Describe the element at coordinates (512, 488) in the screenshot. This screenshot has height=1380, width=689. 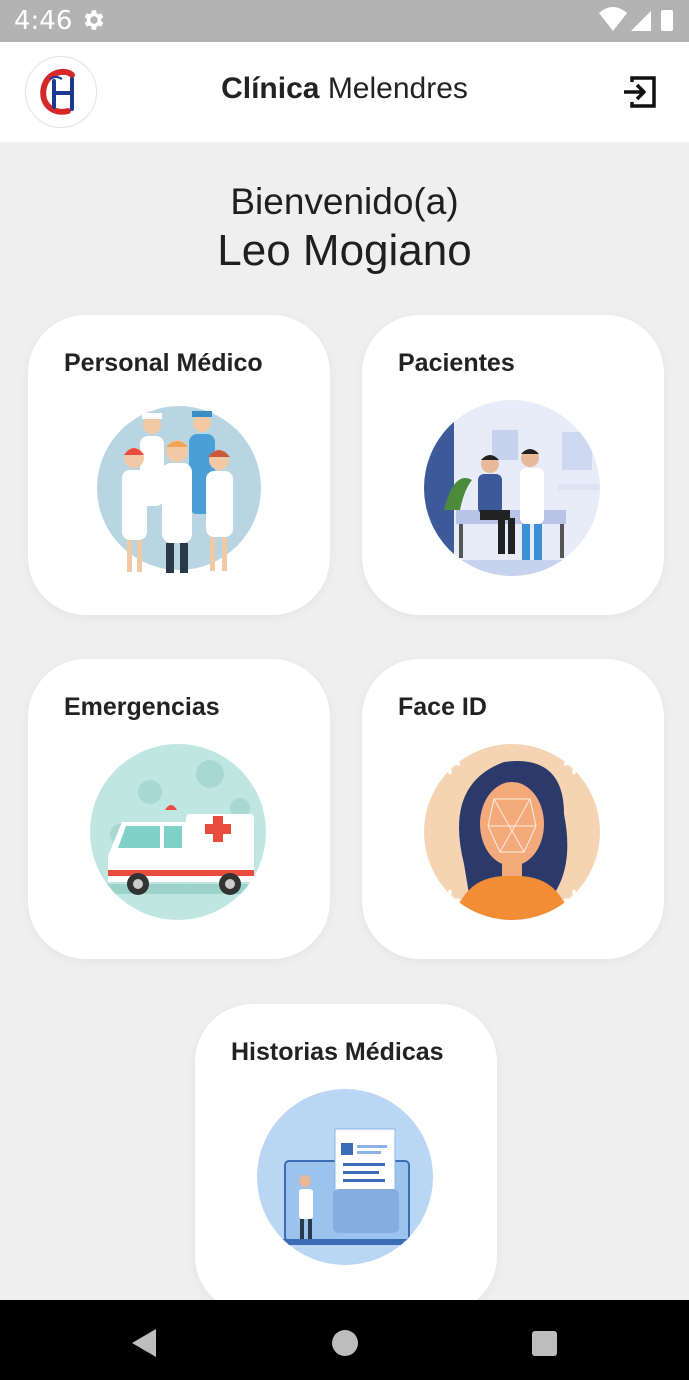
I see `patient-illustration` at that location.